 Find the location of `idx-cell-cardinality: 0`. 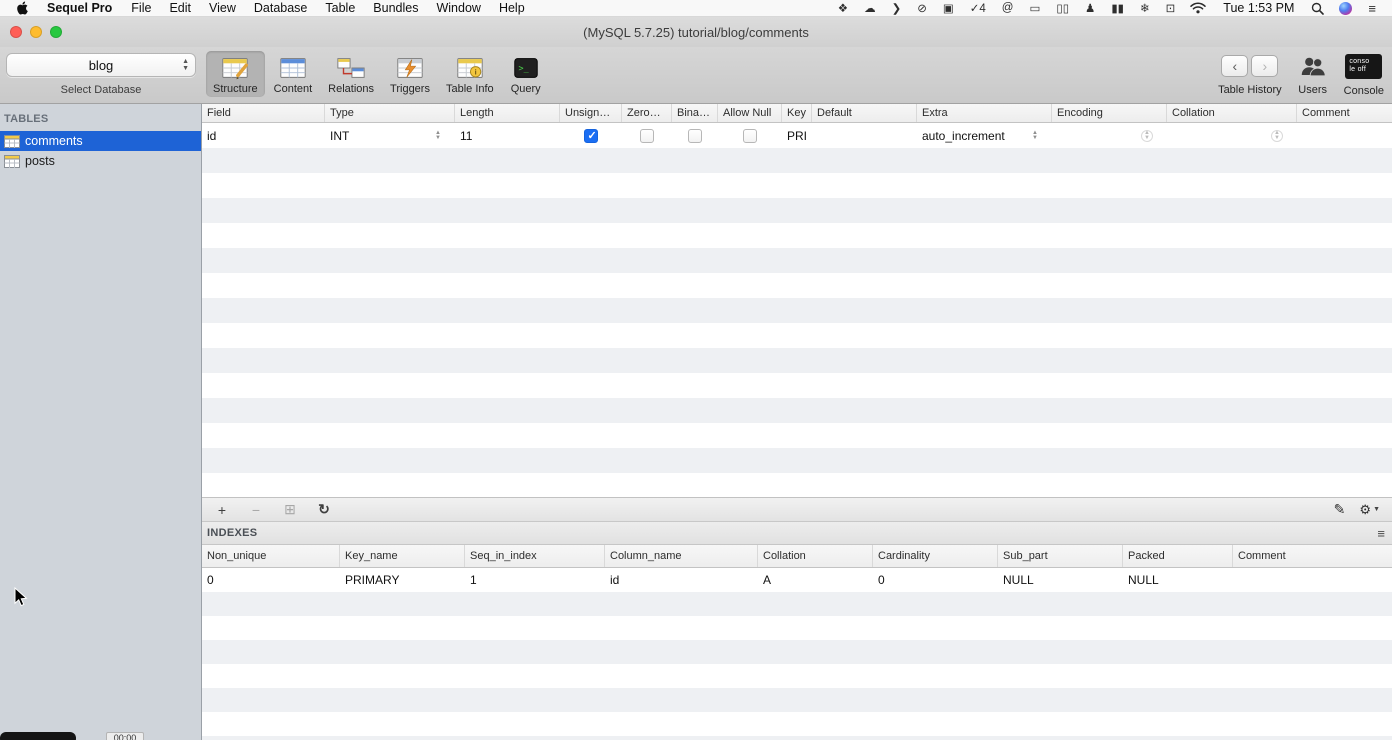

idx-cell-cardinality: 0 is located at coordinates (935, 580).